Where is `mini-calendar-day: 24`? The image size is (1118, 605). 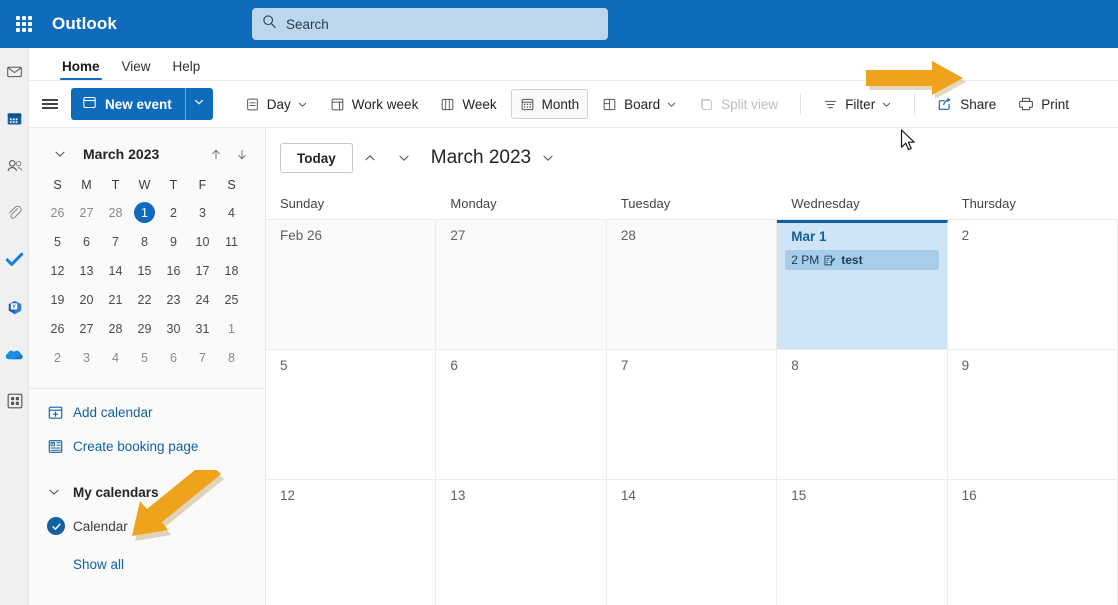
mini-calendar-day: 24 is located at coordinates (202, 299).